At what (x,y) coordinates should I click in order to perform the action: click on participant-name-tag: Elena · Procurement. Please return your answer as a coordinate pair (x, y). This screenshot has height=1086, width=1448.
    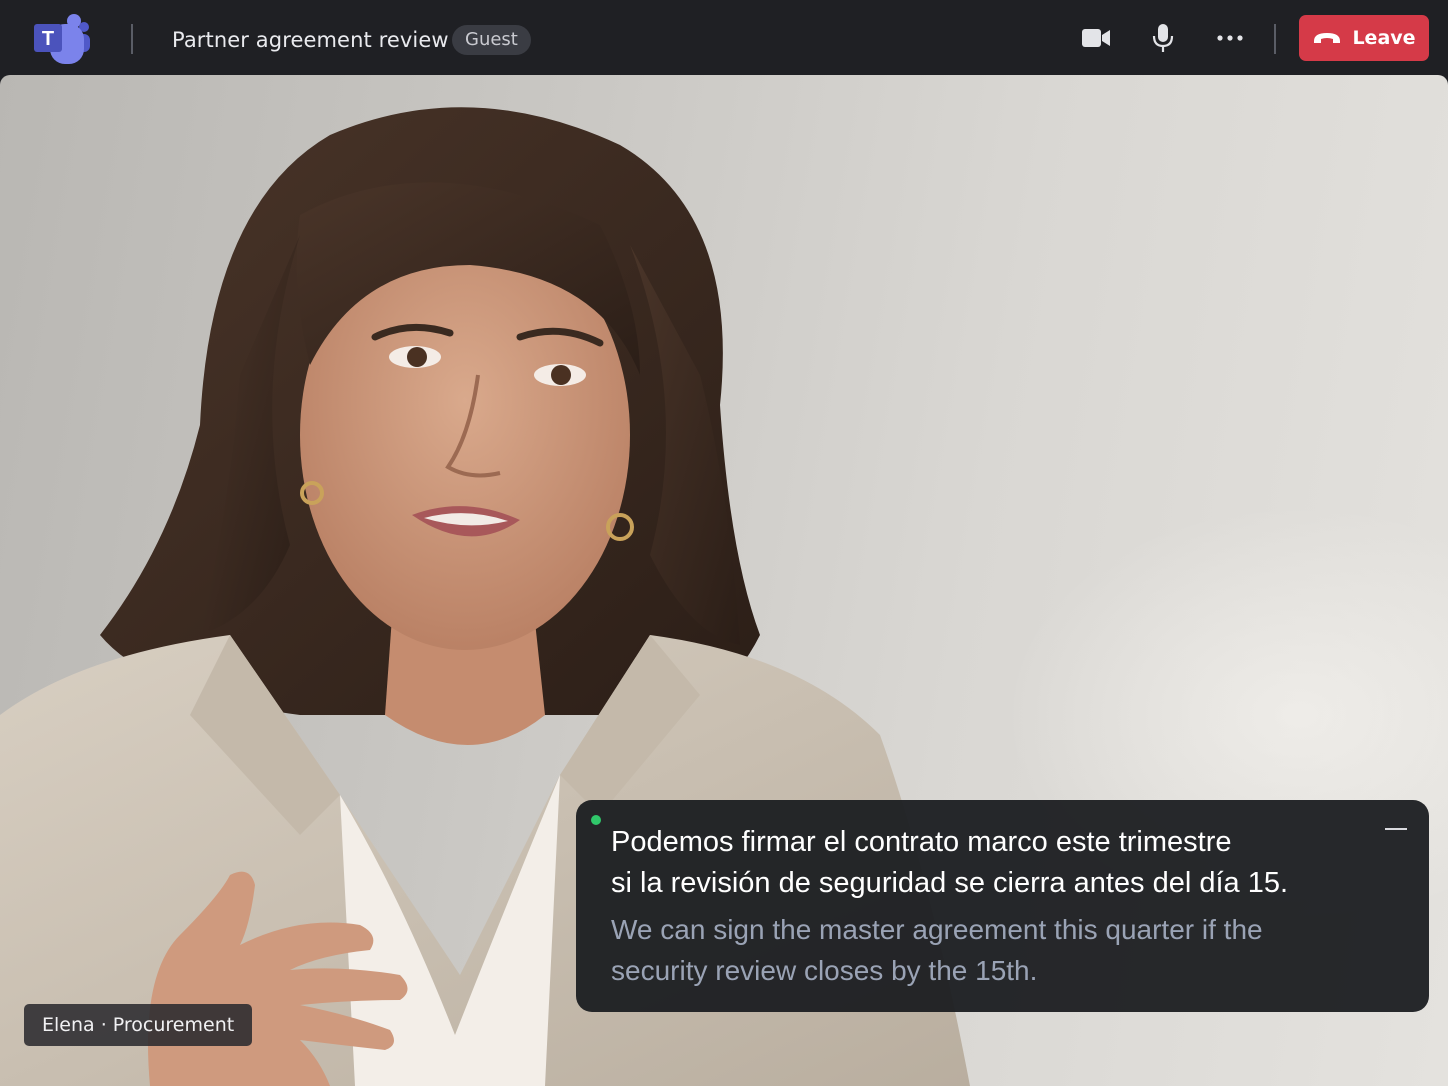
    Looking at the image, I should click on (138, 1025).